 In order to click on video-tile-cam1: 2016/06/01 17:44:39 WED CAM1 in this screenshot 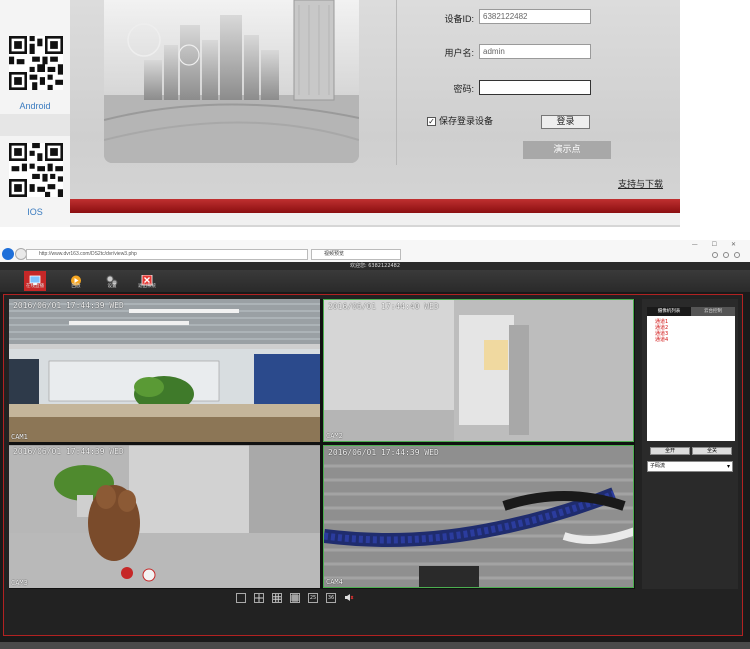, I will do `click(164, 370)`.